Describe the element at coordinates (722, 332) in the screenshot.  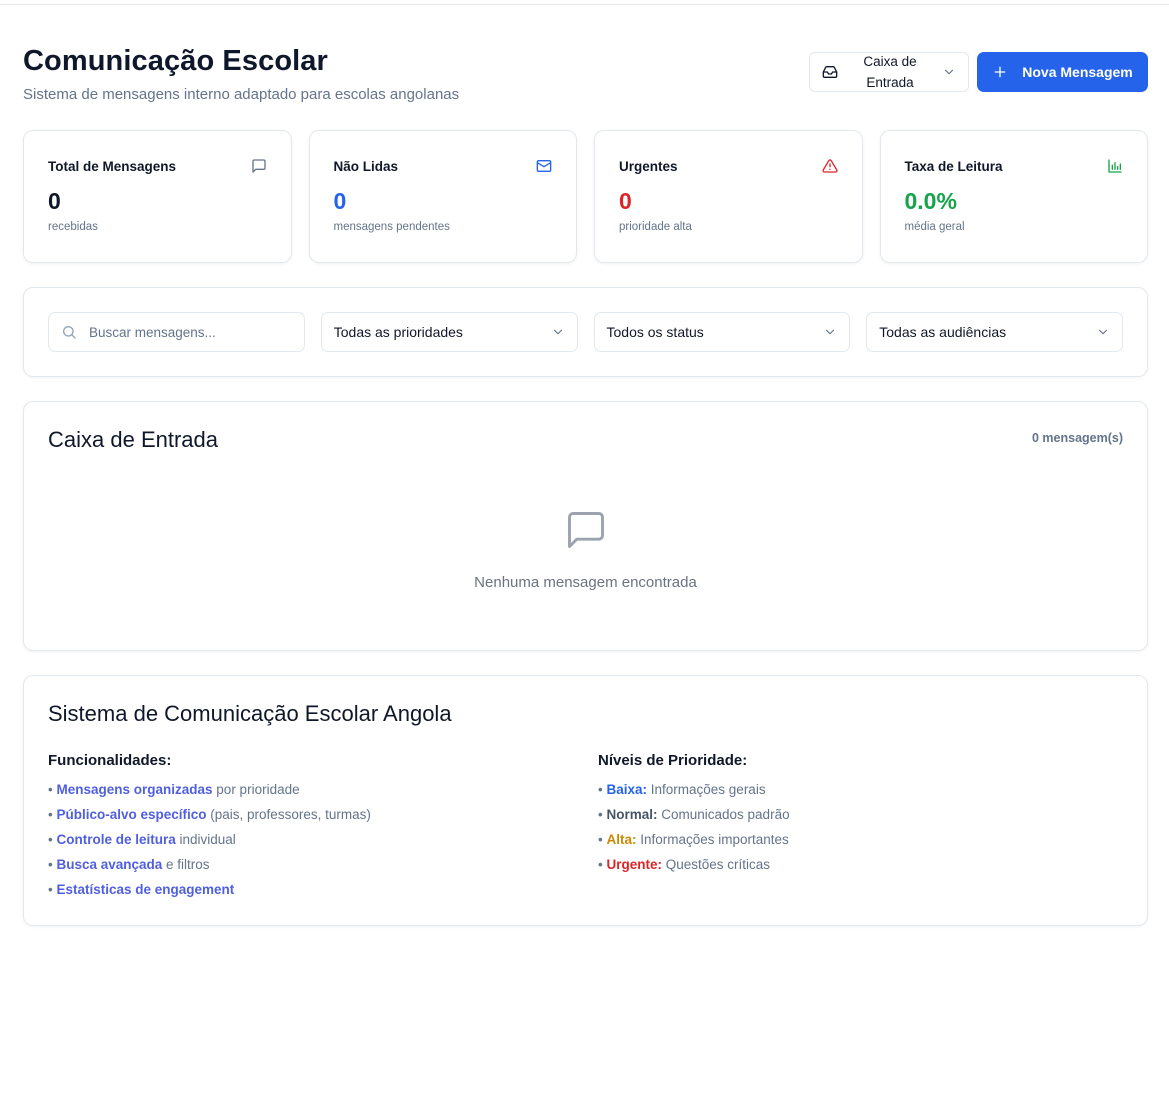
I see `status-select: Todos os status` at that location.